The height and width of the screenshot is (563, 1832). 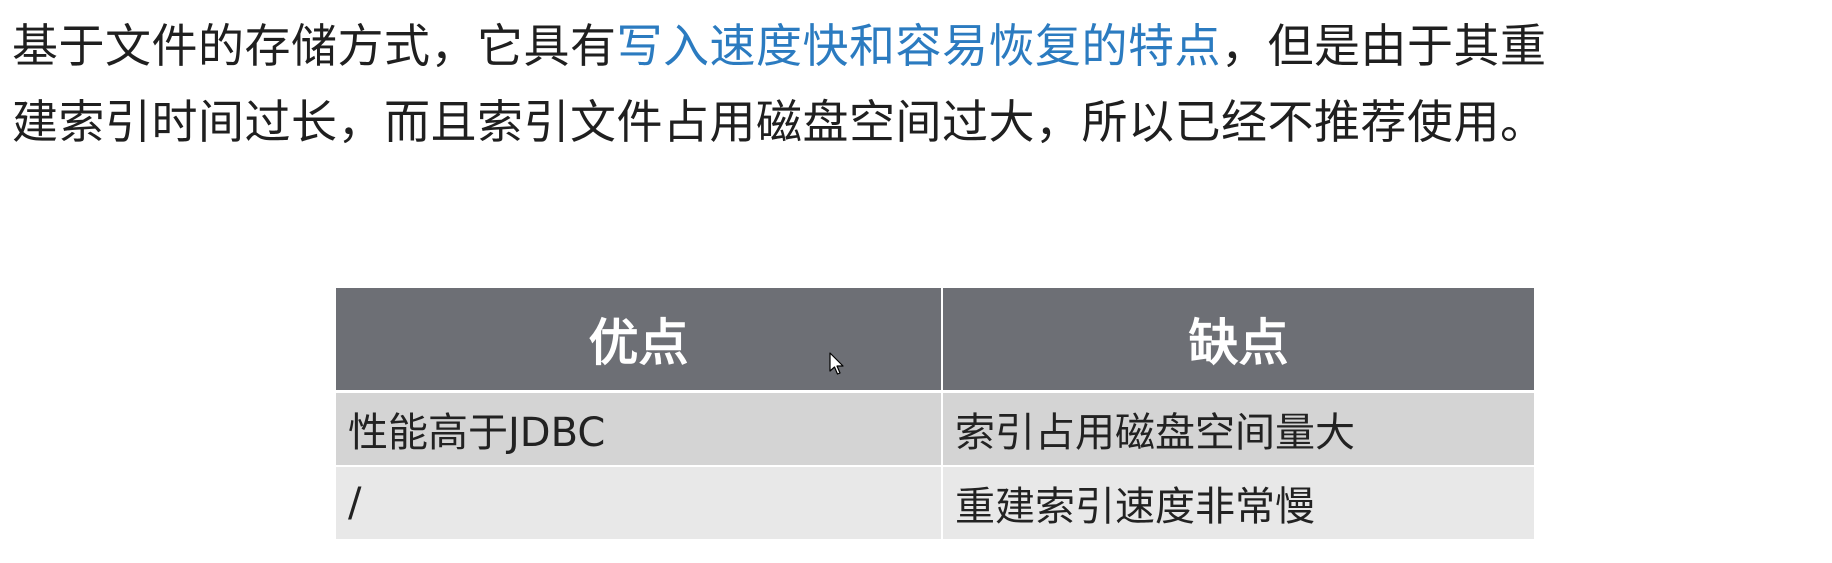 I want to click on paragraph-text-start: 基于文件的存储方式，它具有, so click(x=314, y=46).